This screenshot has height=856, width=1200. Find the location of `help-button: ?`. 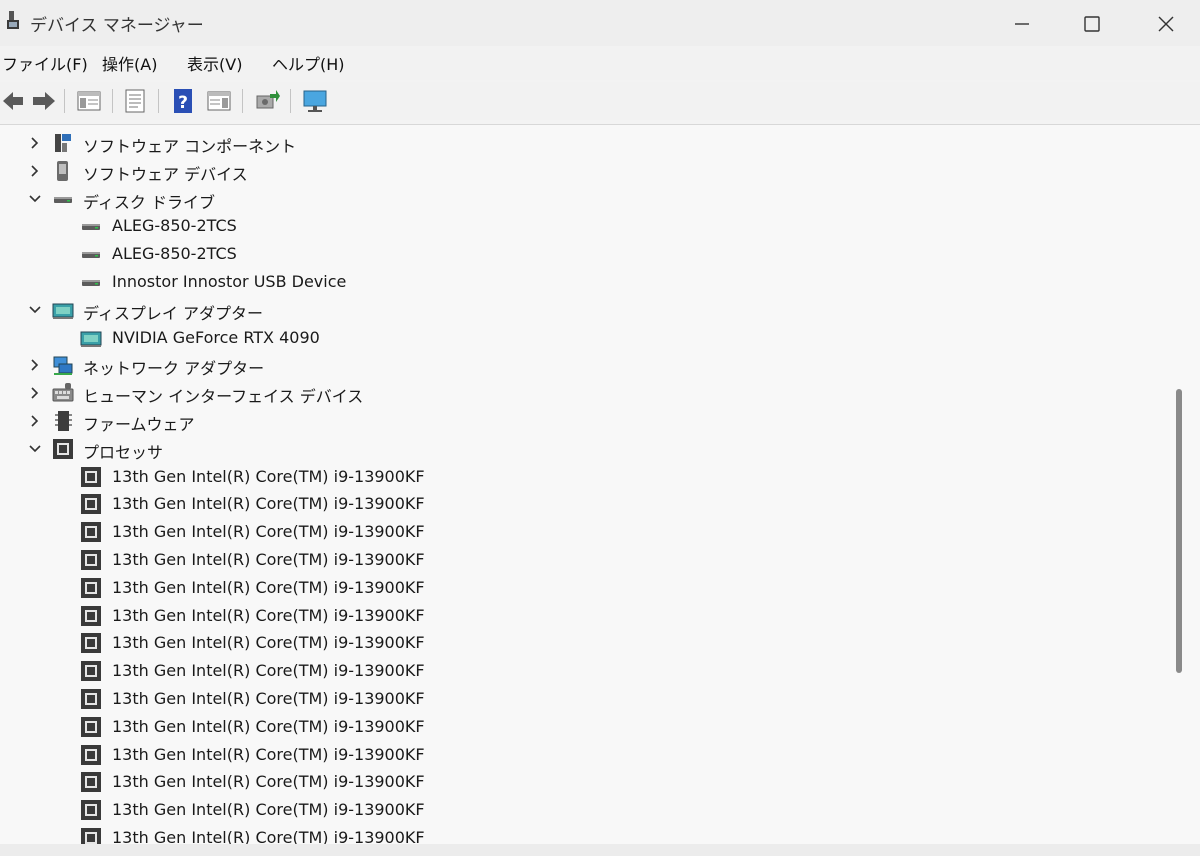

help-button: ? is located at coordinates (183, 101).